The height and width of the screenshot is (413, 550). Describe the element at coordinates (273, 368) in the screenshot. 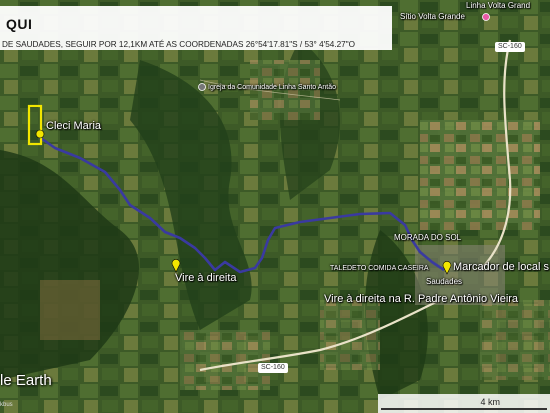

I see `road-shield-sc160-bottom: SC-160` at that location.